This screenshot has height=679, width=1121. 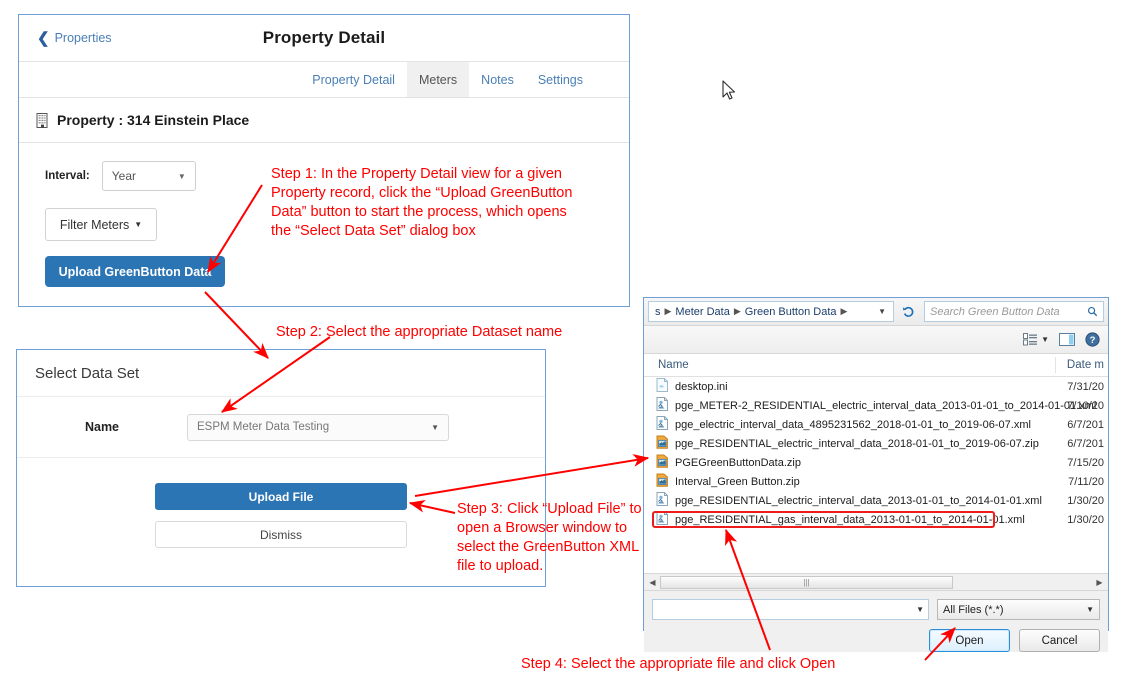 I want to click on preview-pane-button, so click(x=1067, y=339).